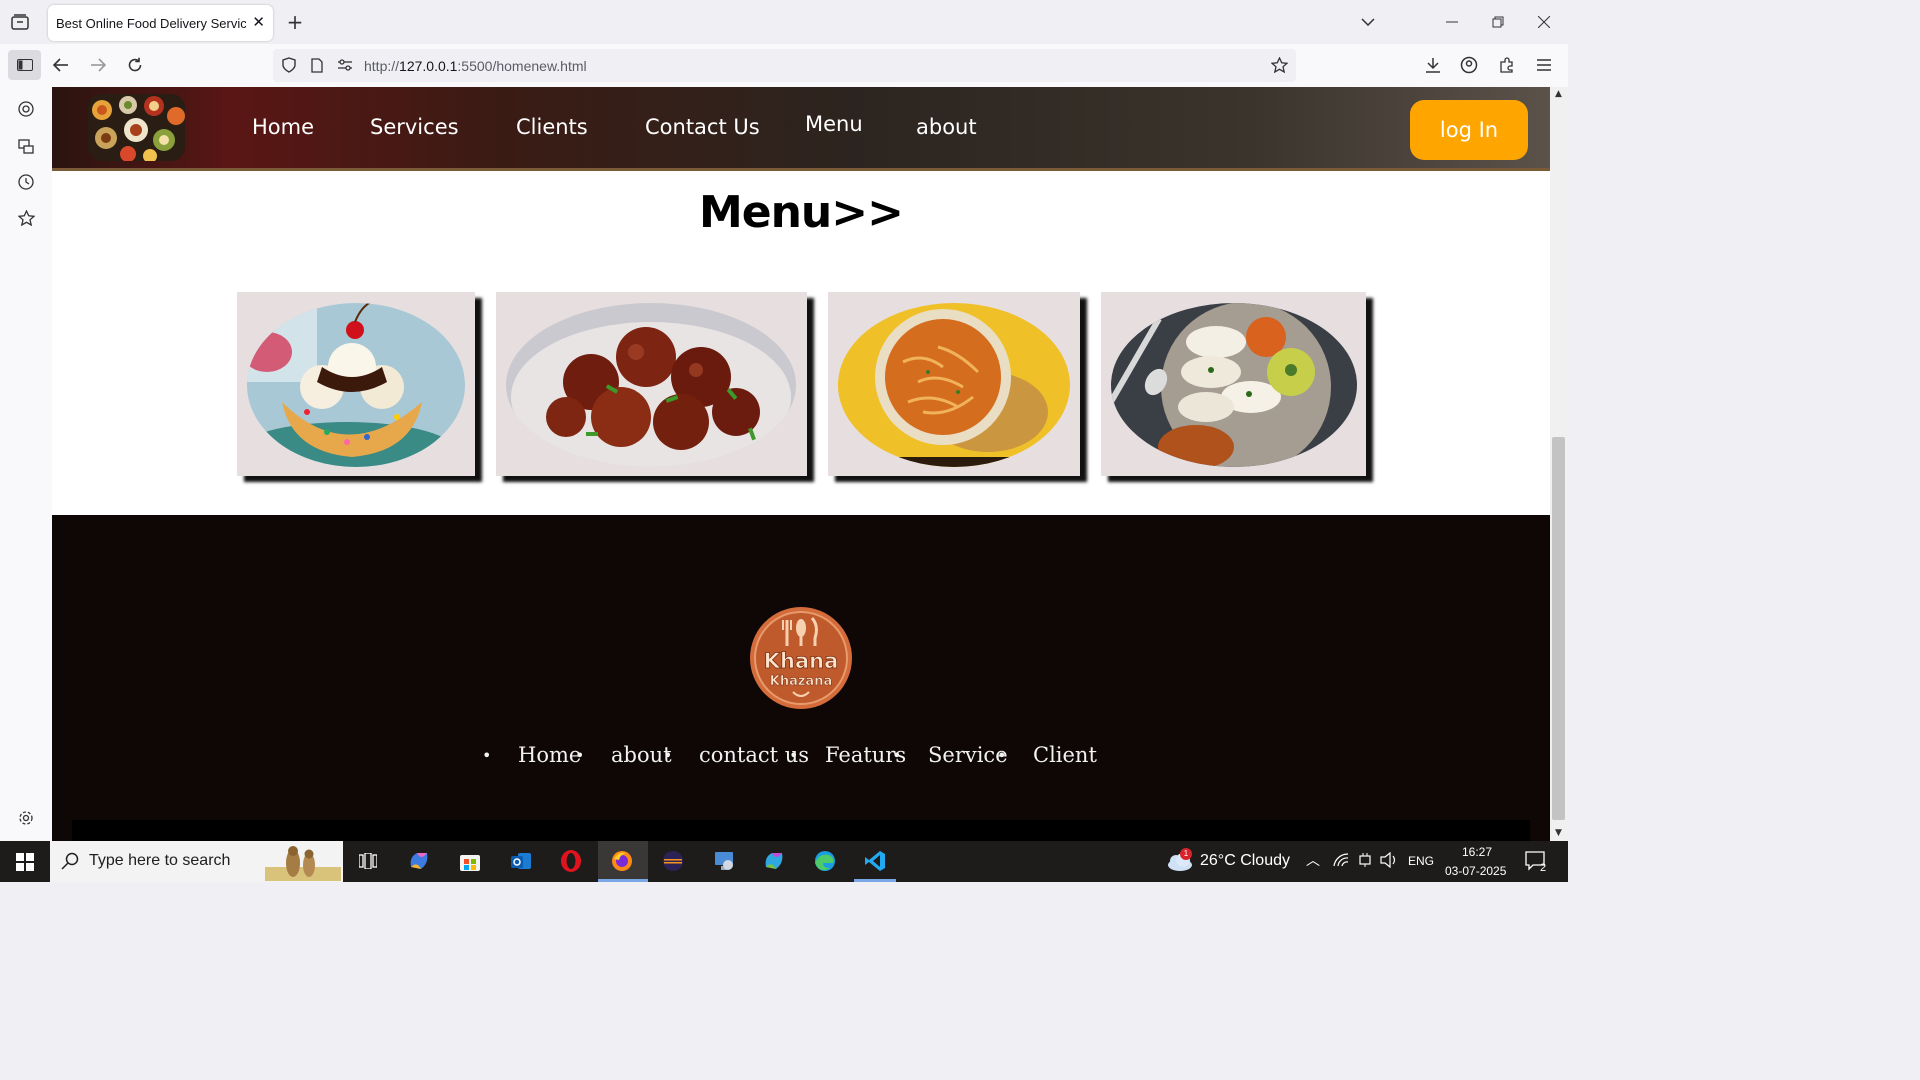 This screenshot has width=1920, height=1080. What do you see at coordinates (368, 861) in the screenshot?
I see `task-view-icon` at bounding box center [368, 861].